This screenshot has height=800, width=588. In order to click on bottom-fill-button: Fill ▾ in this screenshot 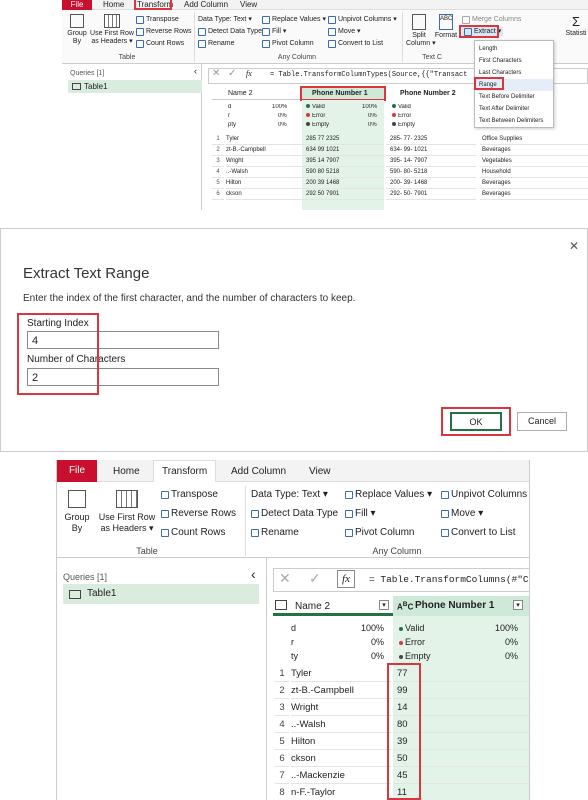, I will do `click(360, 514)`.